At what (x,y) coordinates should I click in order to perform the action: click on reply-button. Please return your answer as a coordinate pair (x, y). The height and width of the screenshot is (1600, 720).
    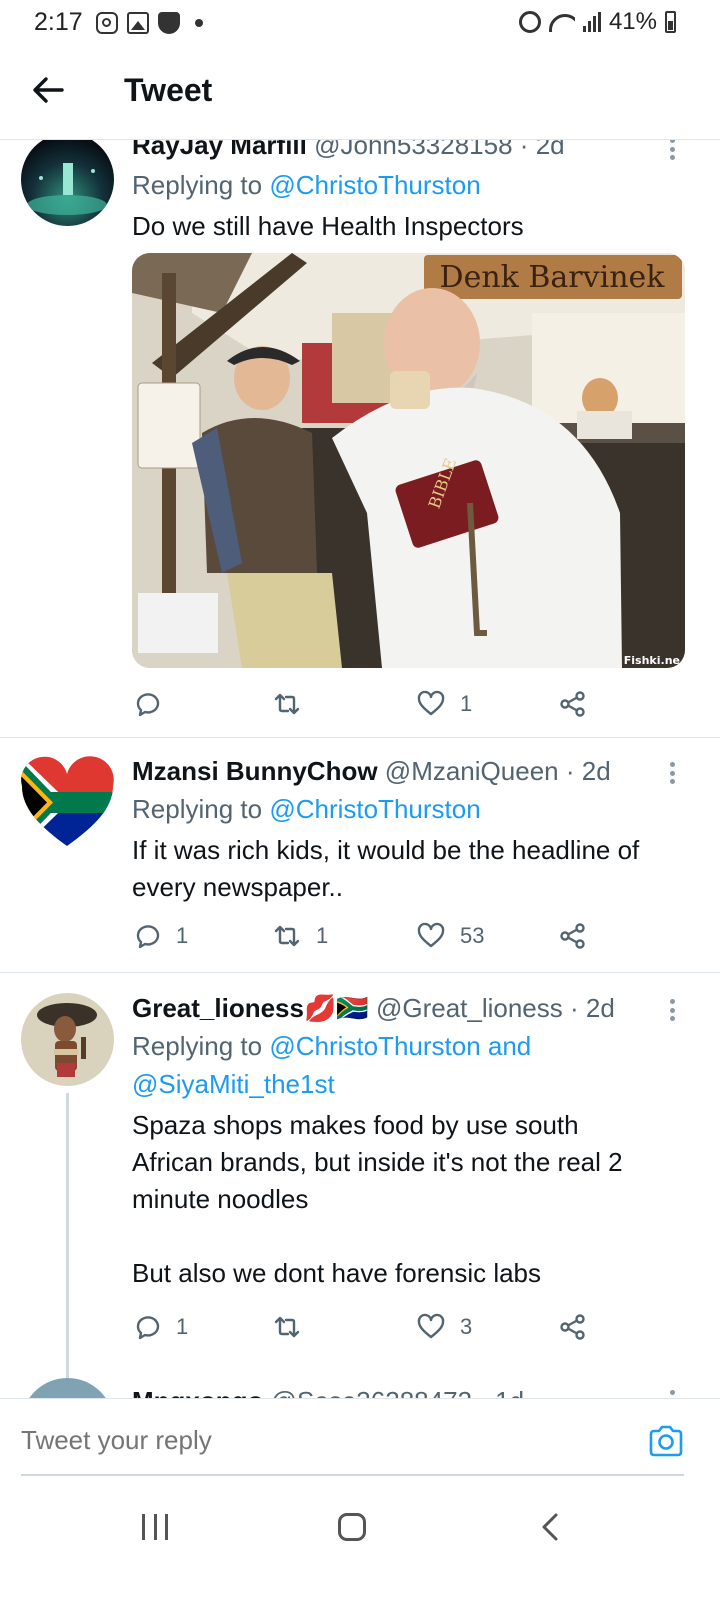
    Looking at the image, I should click on (154, 704).